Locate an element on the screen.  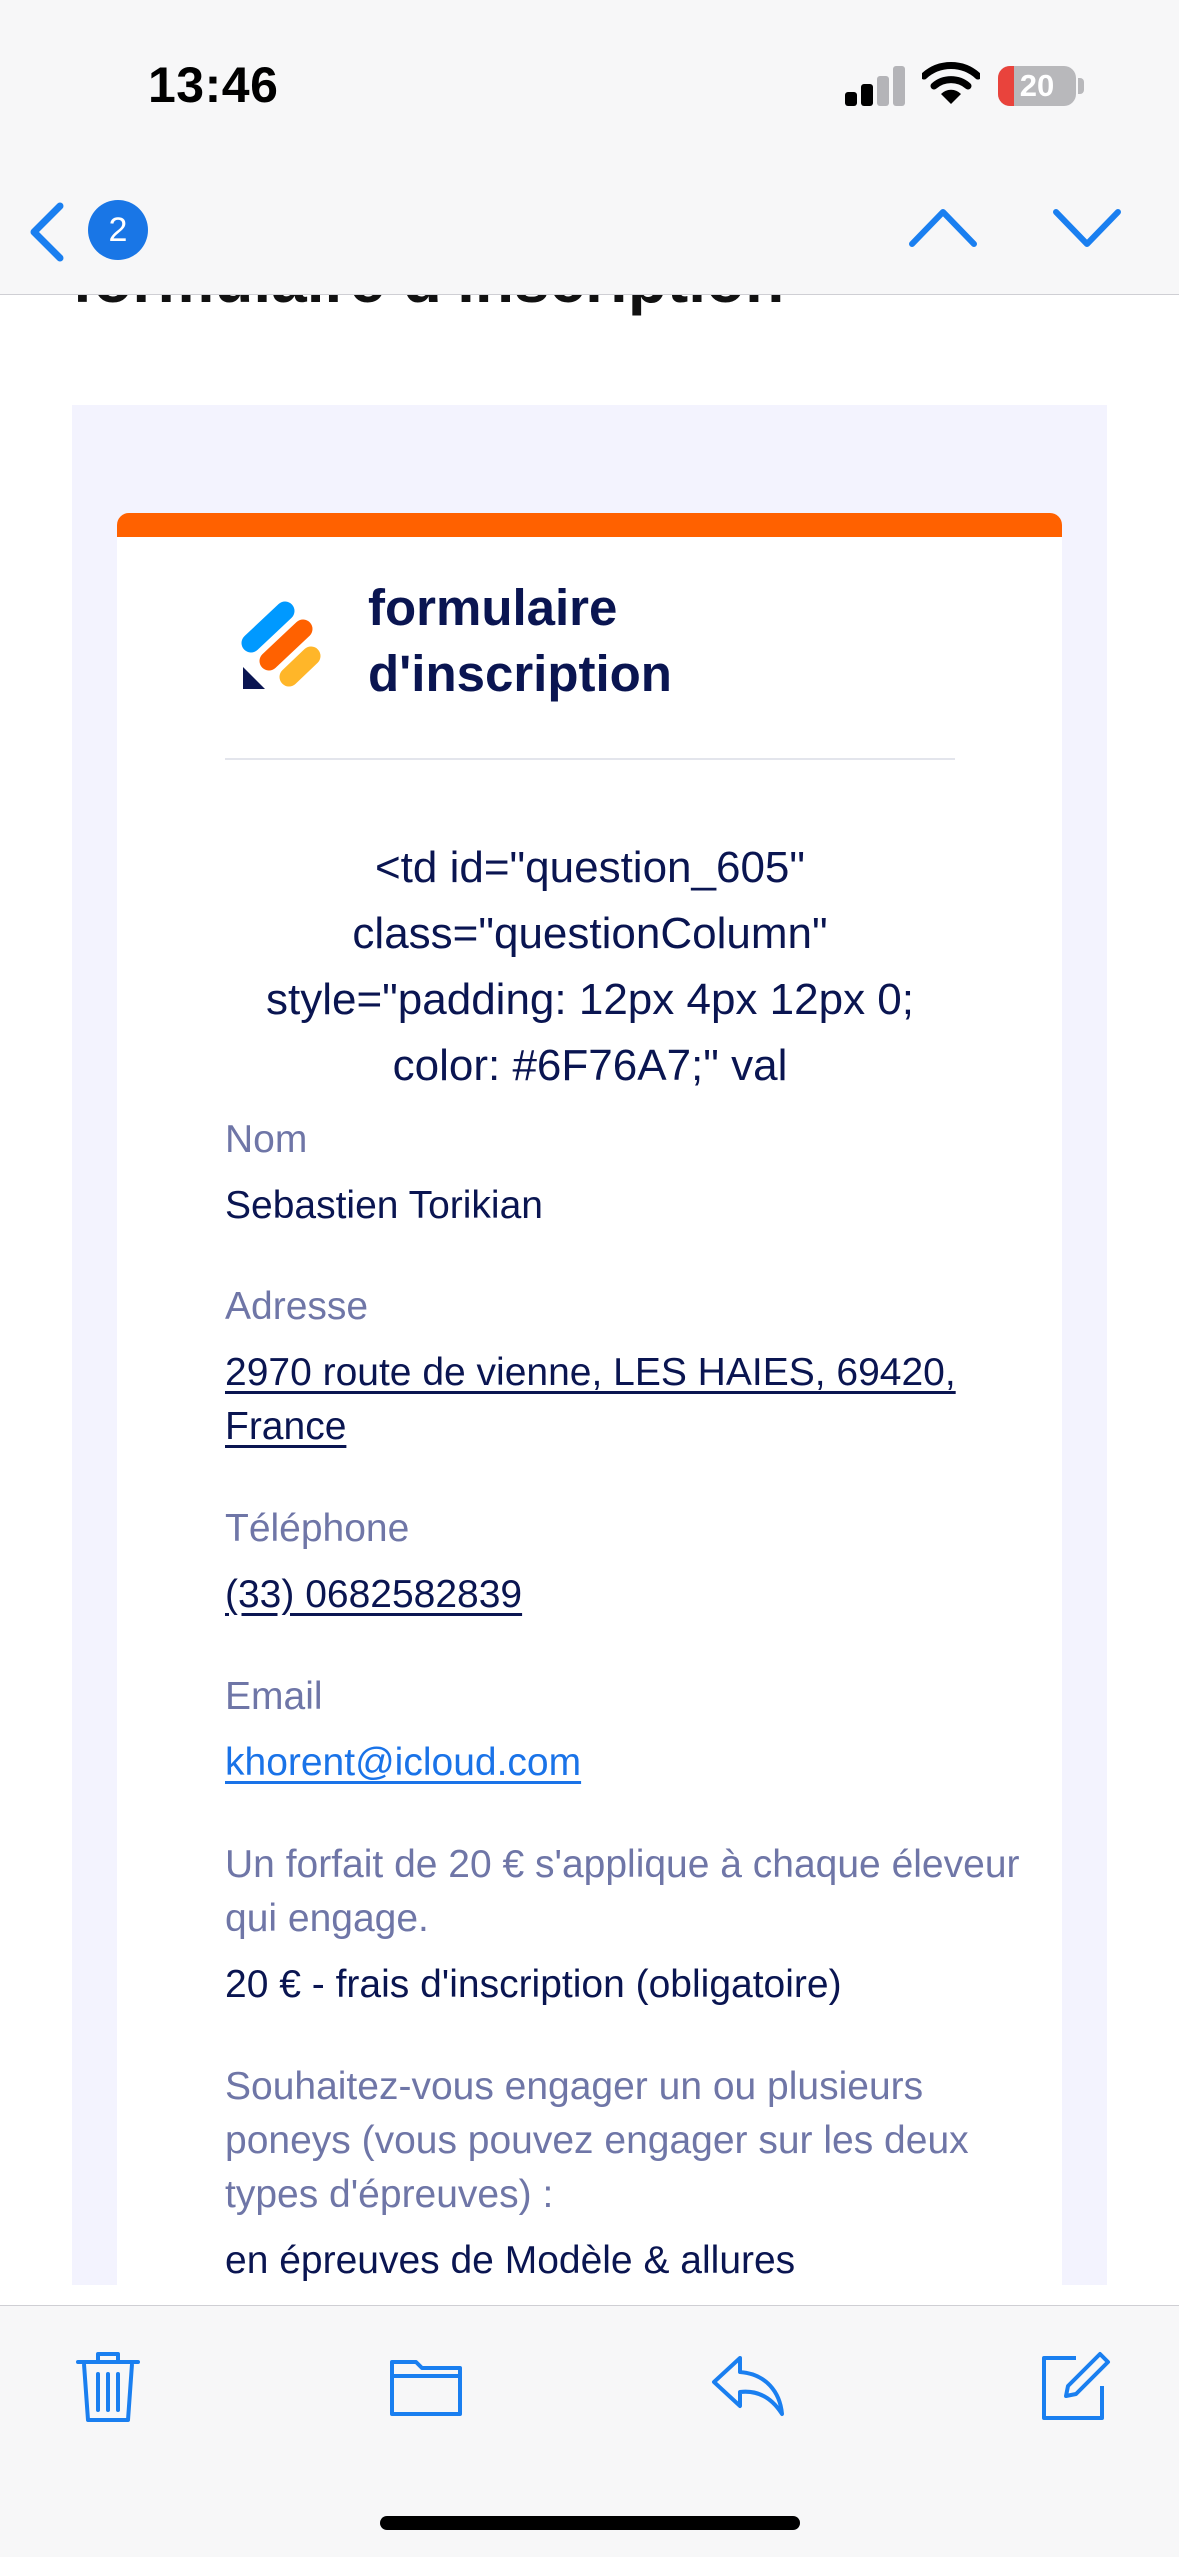
status-time: 13:46 is located at coordinates (213, 85).